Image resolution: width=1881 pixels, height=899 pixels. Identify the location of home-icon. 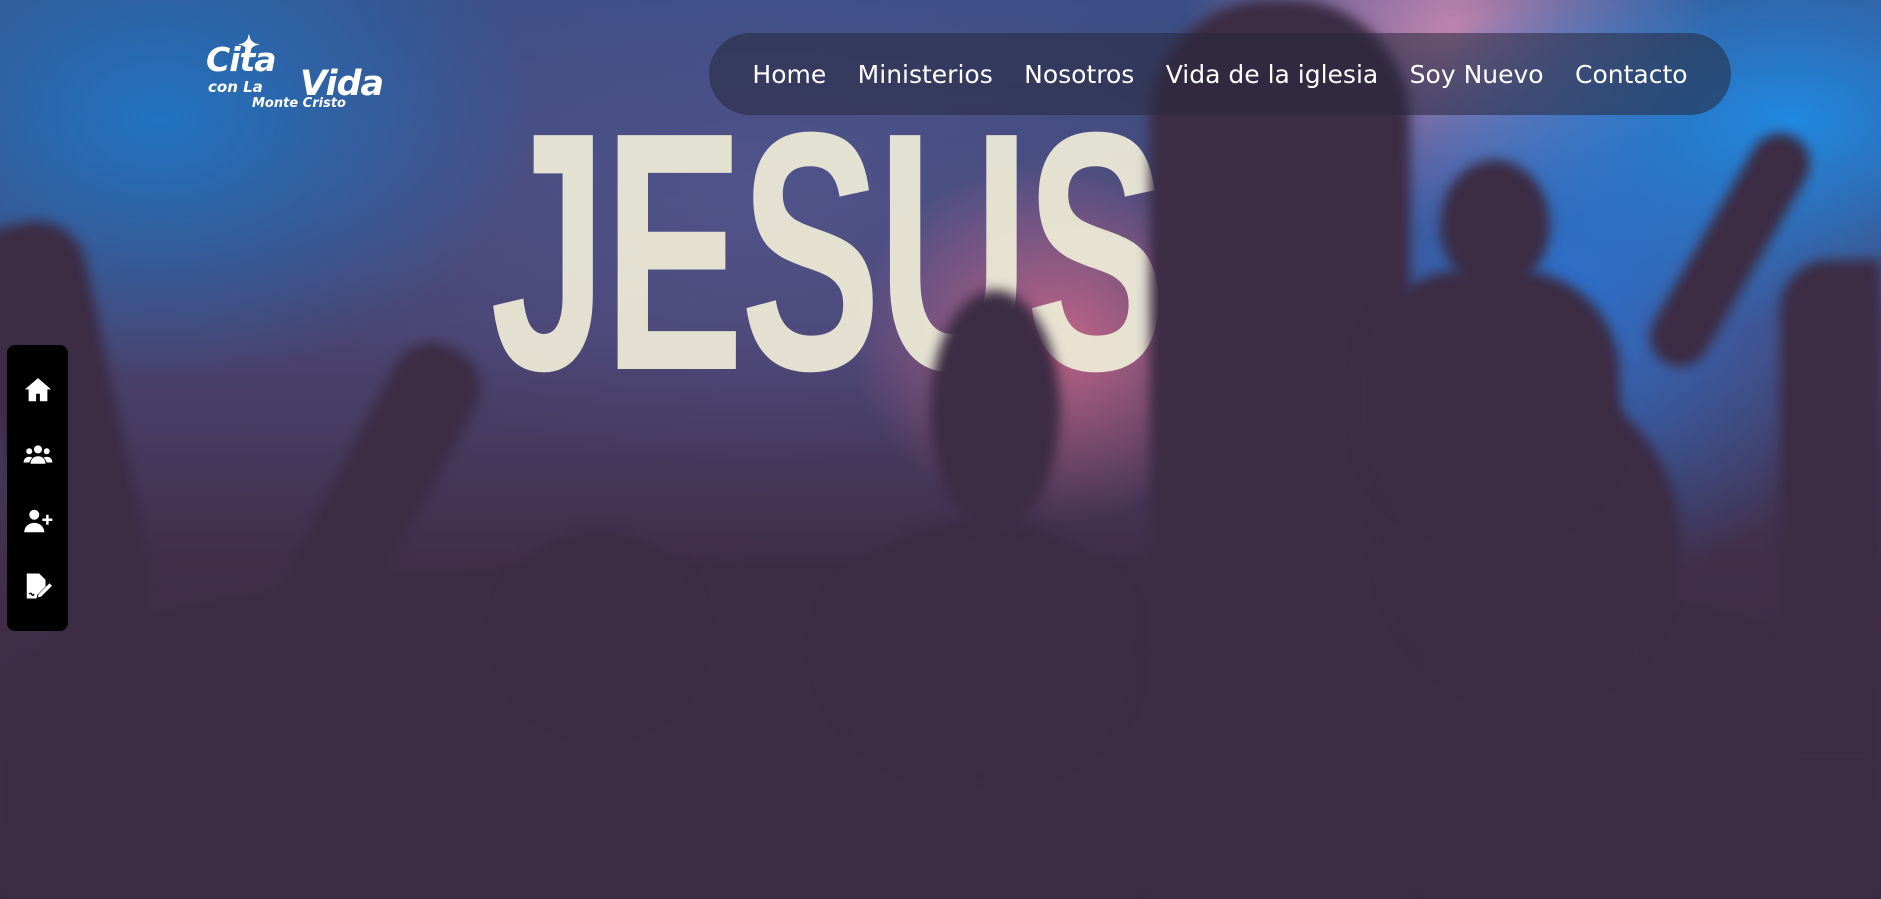
(37, 389).